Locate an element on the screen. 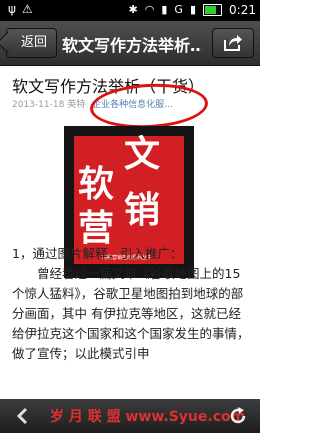  watermark-text: 岁 月 联 盟 www.Syue.com is located at coordinates (148, 417).